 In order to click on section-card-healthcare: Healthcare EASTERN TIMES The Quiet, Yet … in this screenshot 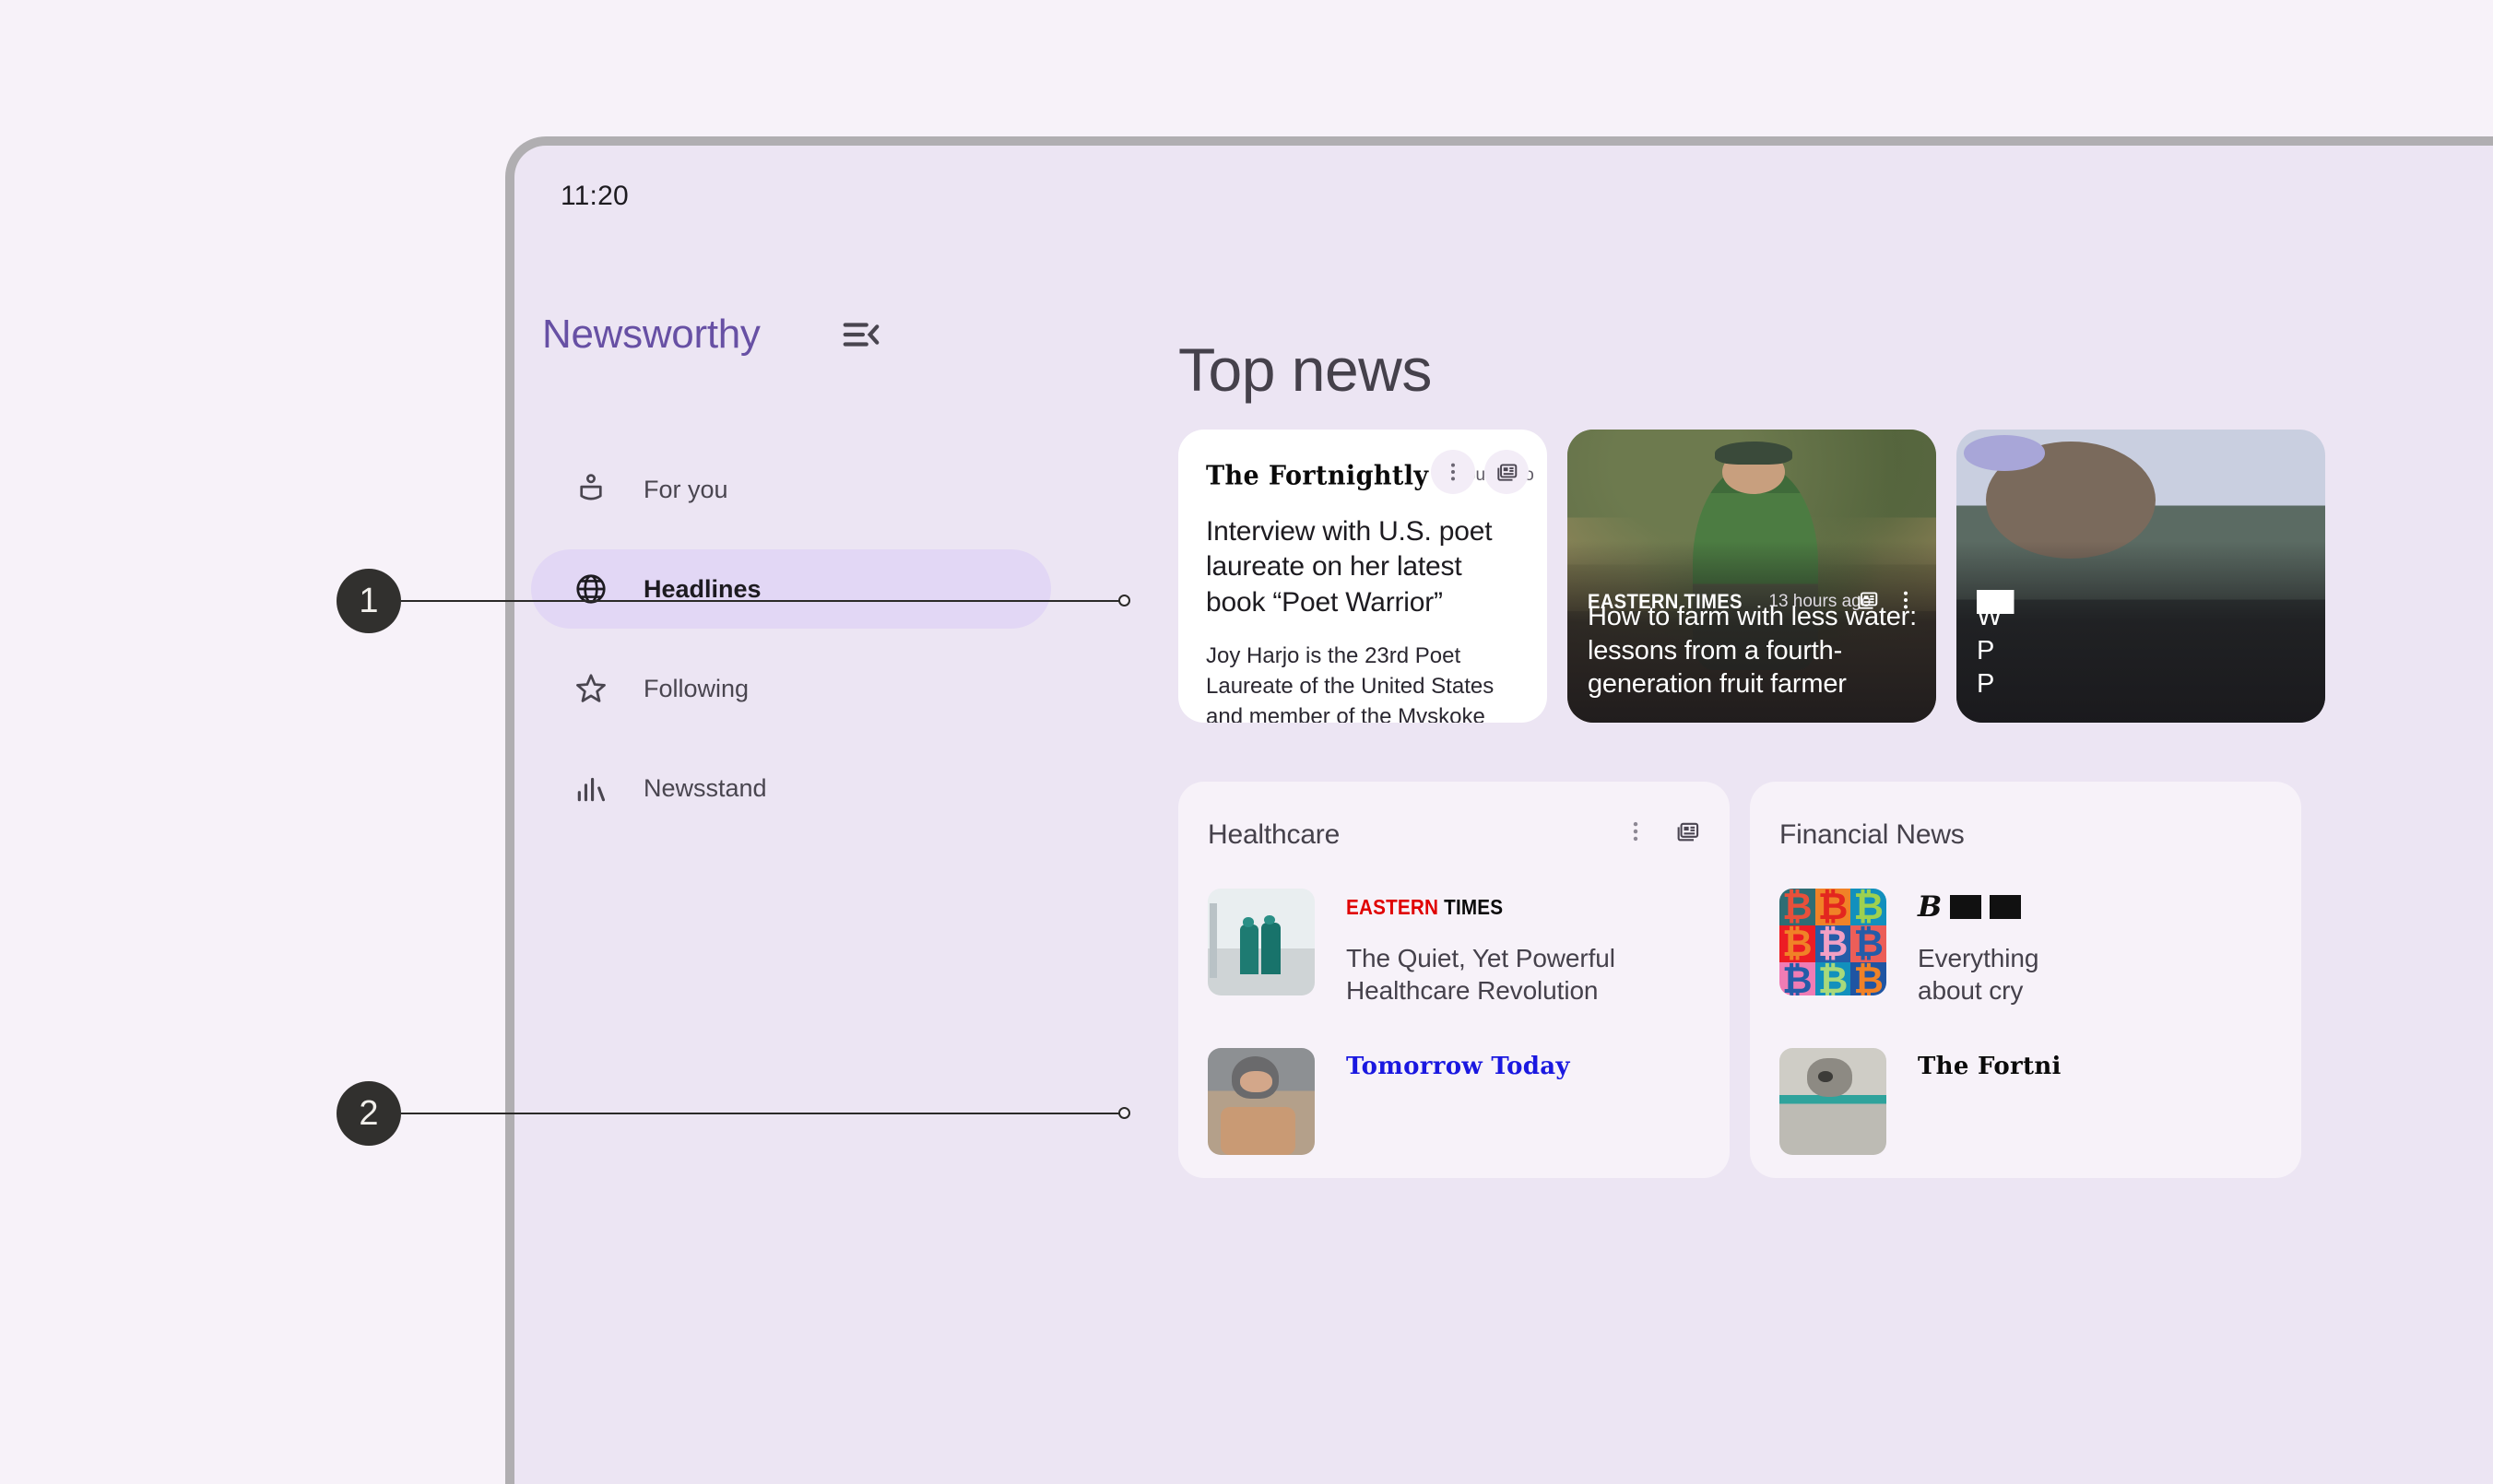, I will do `click(1454, 980)`.